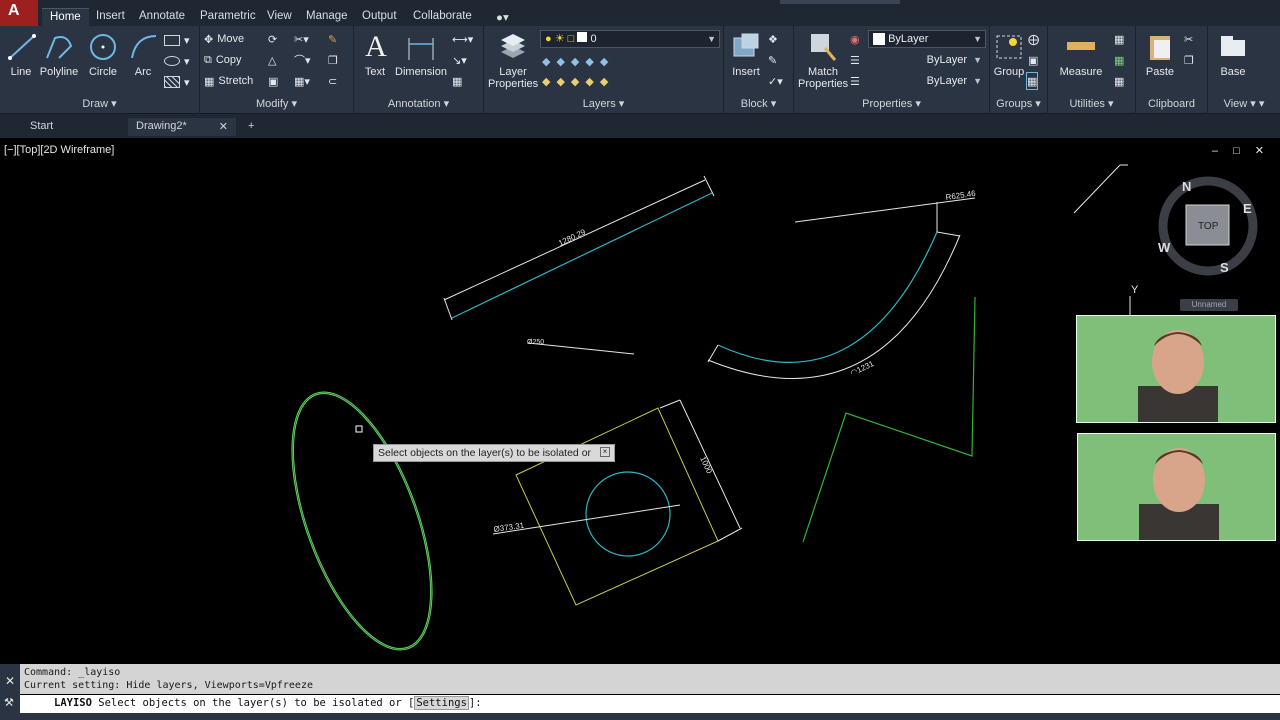 Image resolution: width=1280 pixels, height=720 pixels. I want to click on tab-output: Output, so click(379, 17).